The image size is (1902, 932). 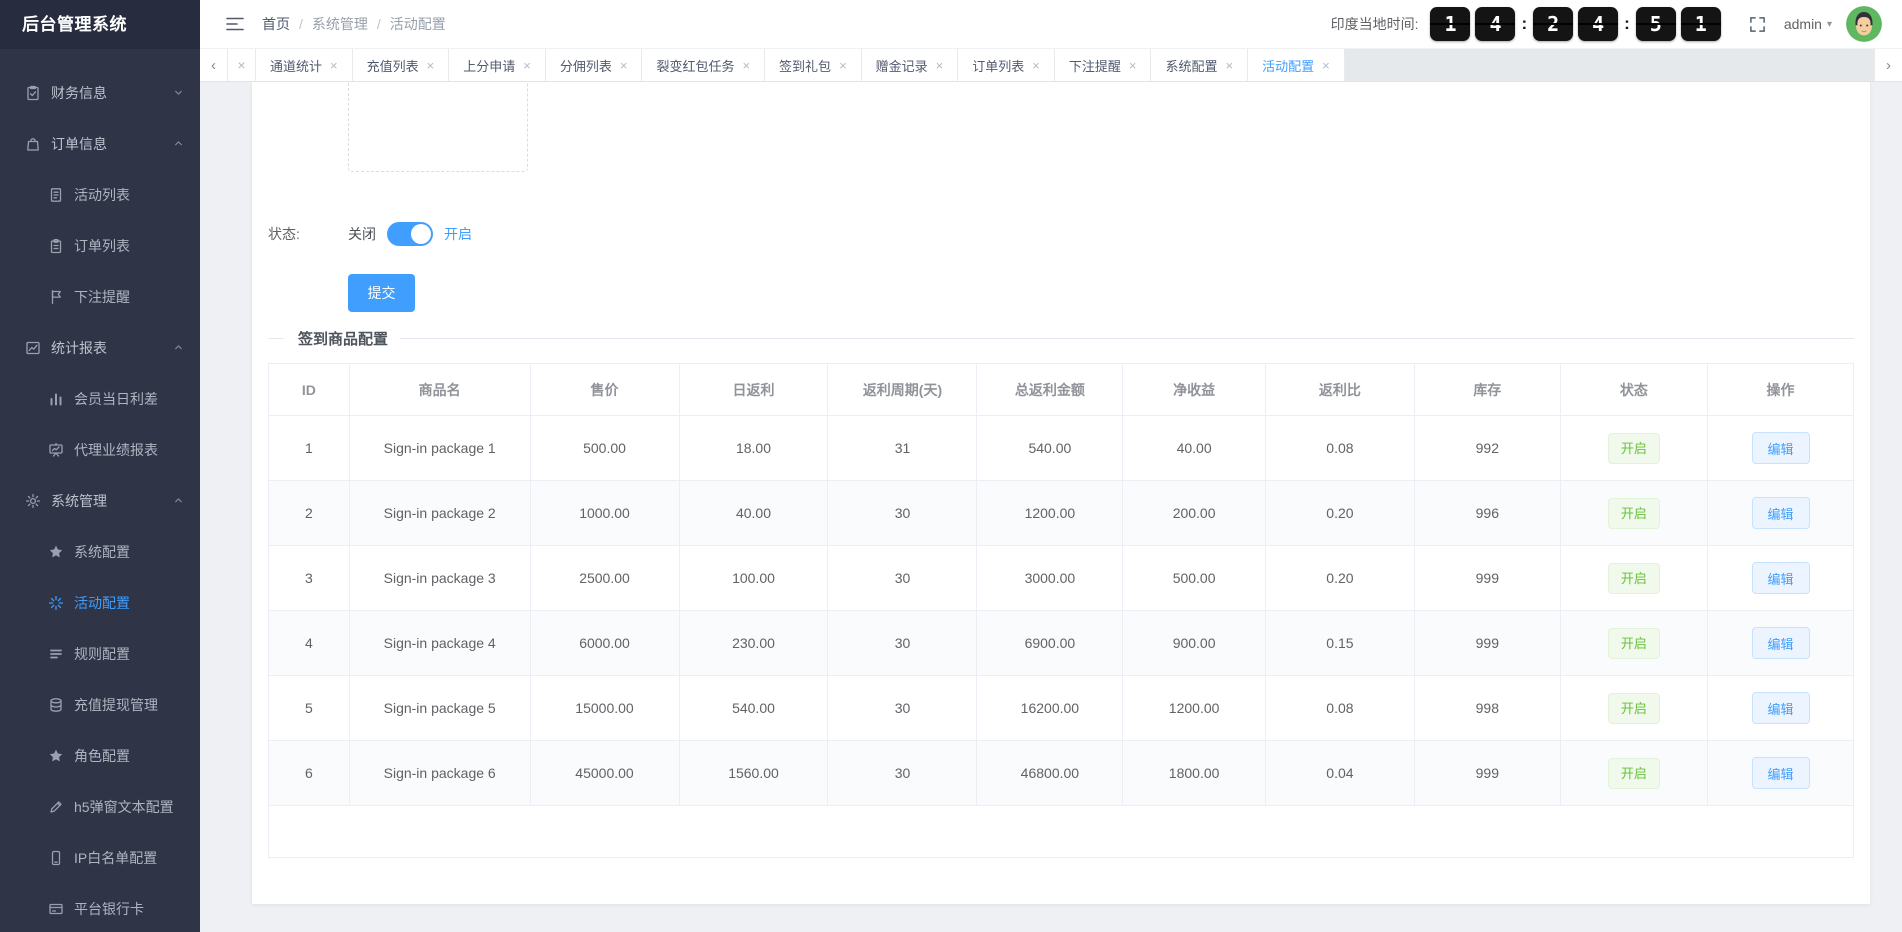 I want to click on table-cell: 45000.00, so click(x=604, y=773).